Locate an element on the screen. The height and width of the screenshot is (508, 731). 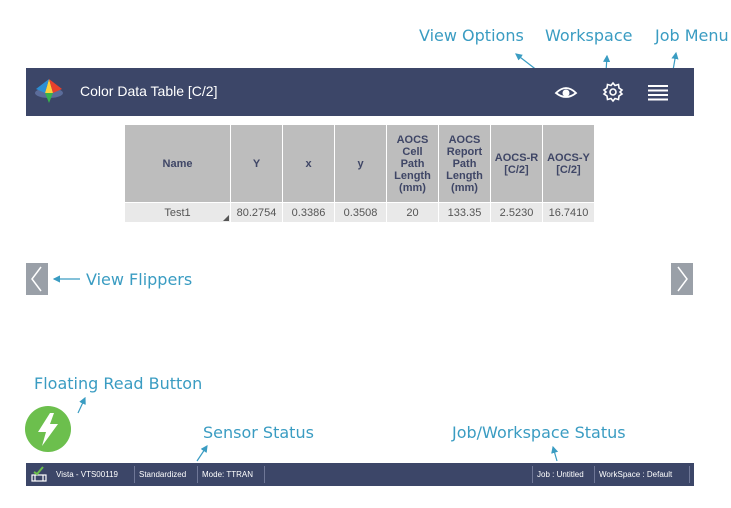
chevron-right-icon is located at coordinates (682, 279).